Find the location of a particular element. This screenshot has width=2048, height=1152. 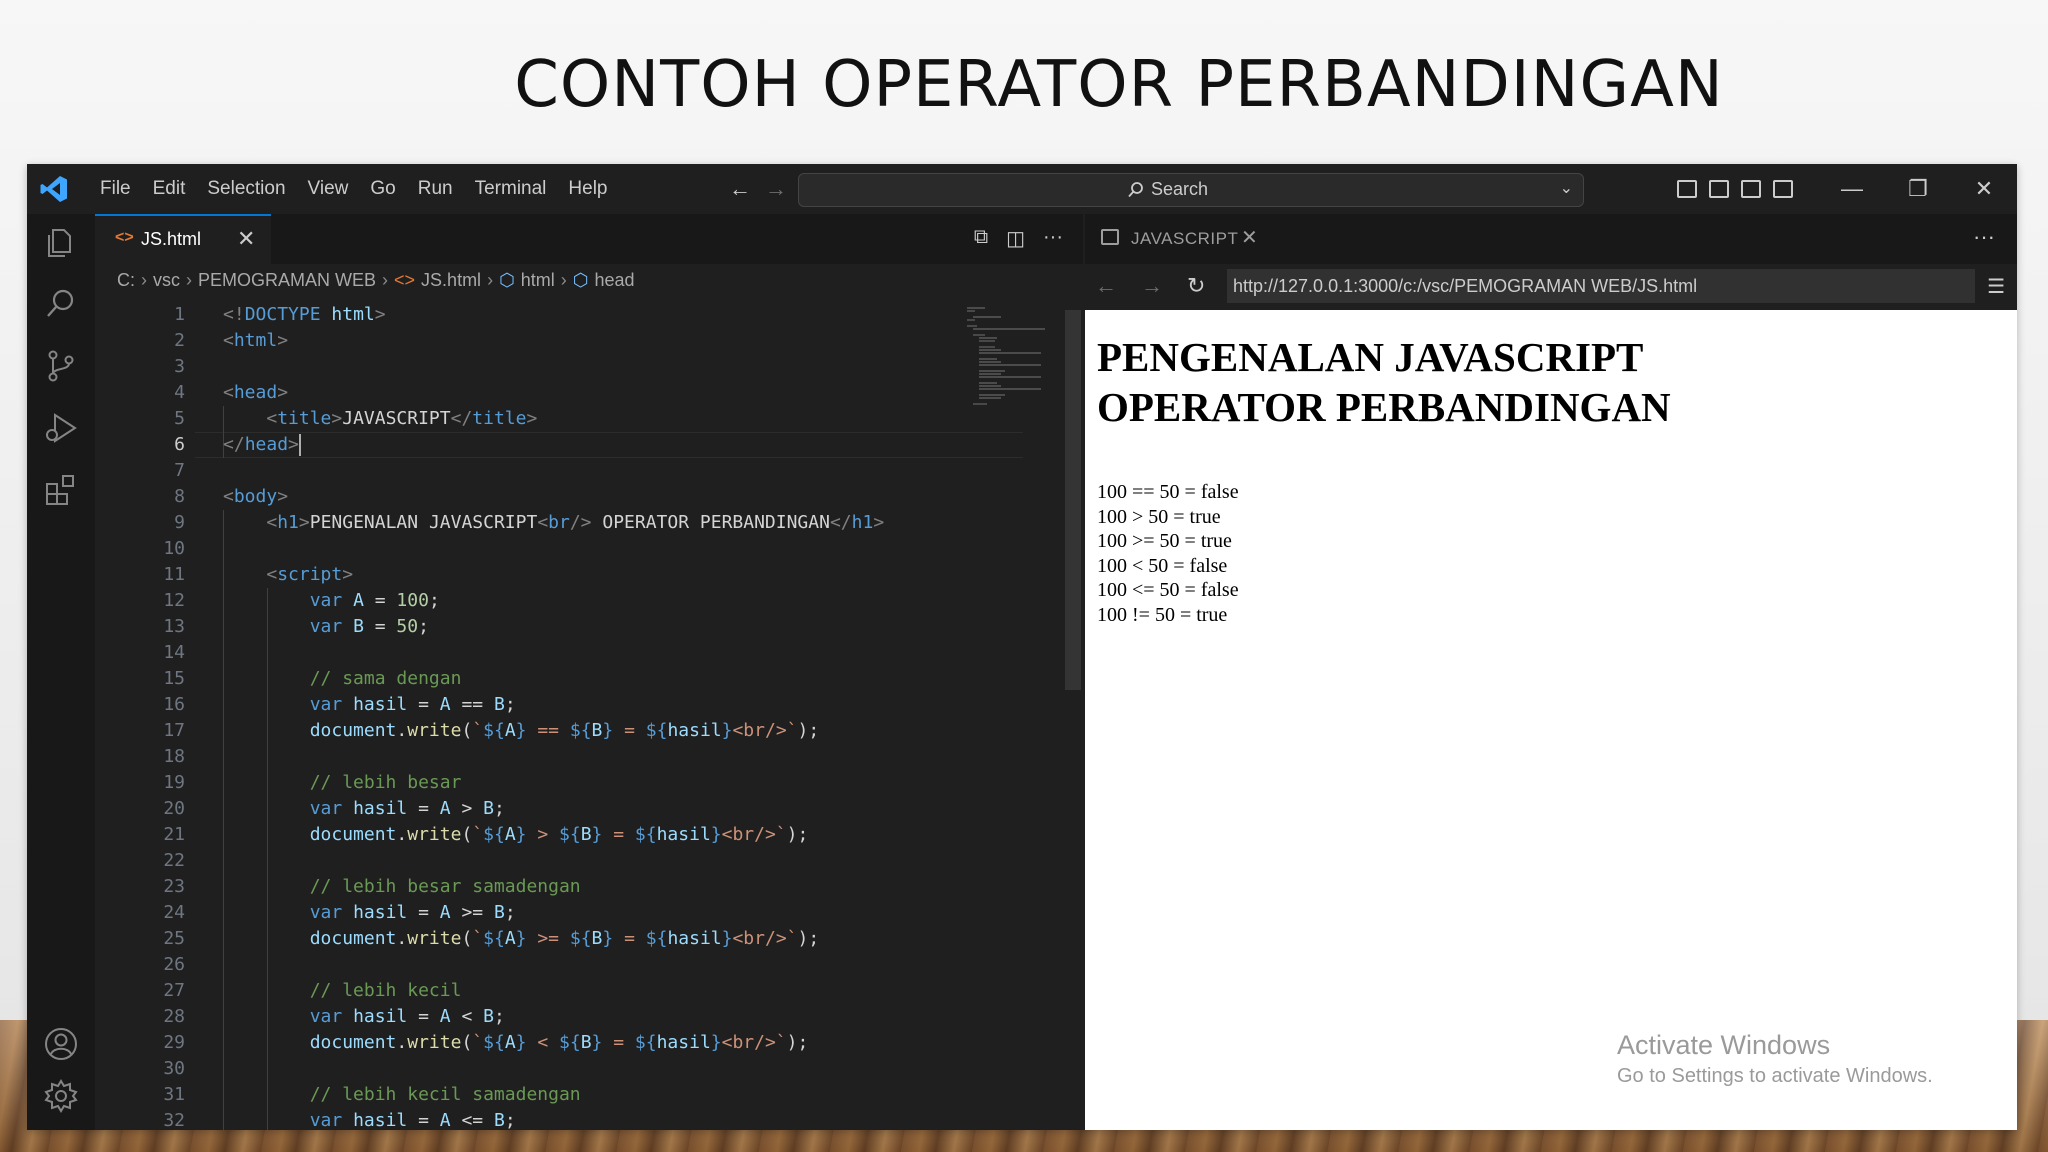

toggle-primary-sidebar-icon is located at coordinates (1687, 189).